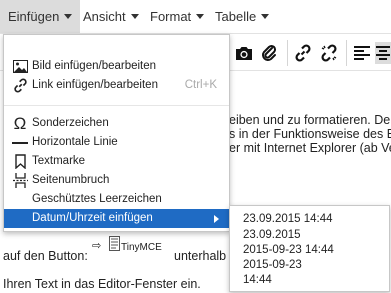 This screenshot has height=293, width=391. I want to click on submenu-item-datetime: 23.09.2015 14:44, so click(288, 219).